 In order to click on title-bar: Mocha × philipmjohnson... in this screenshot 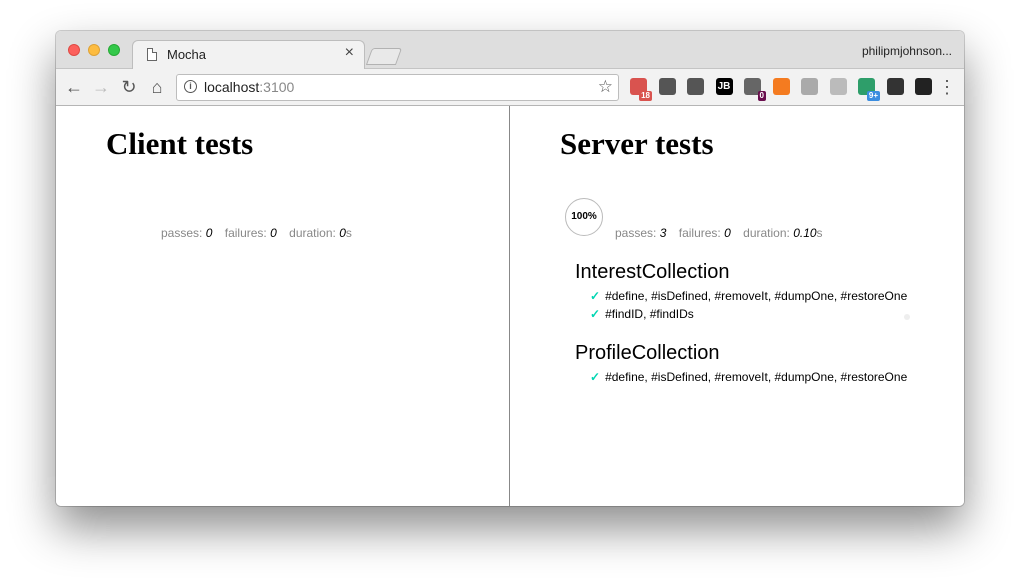, I will do `click(510, 50)`.